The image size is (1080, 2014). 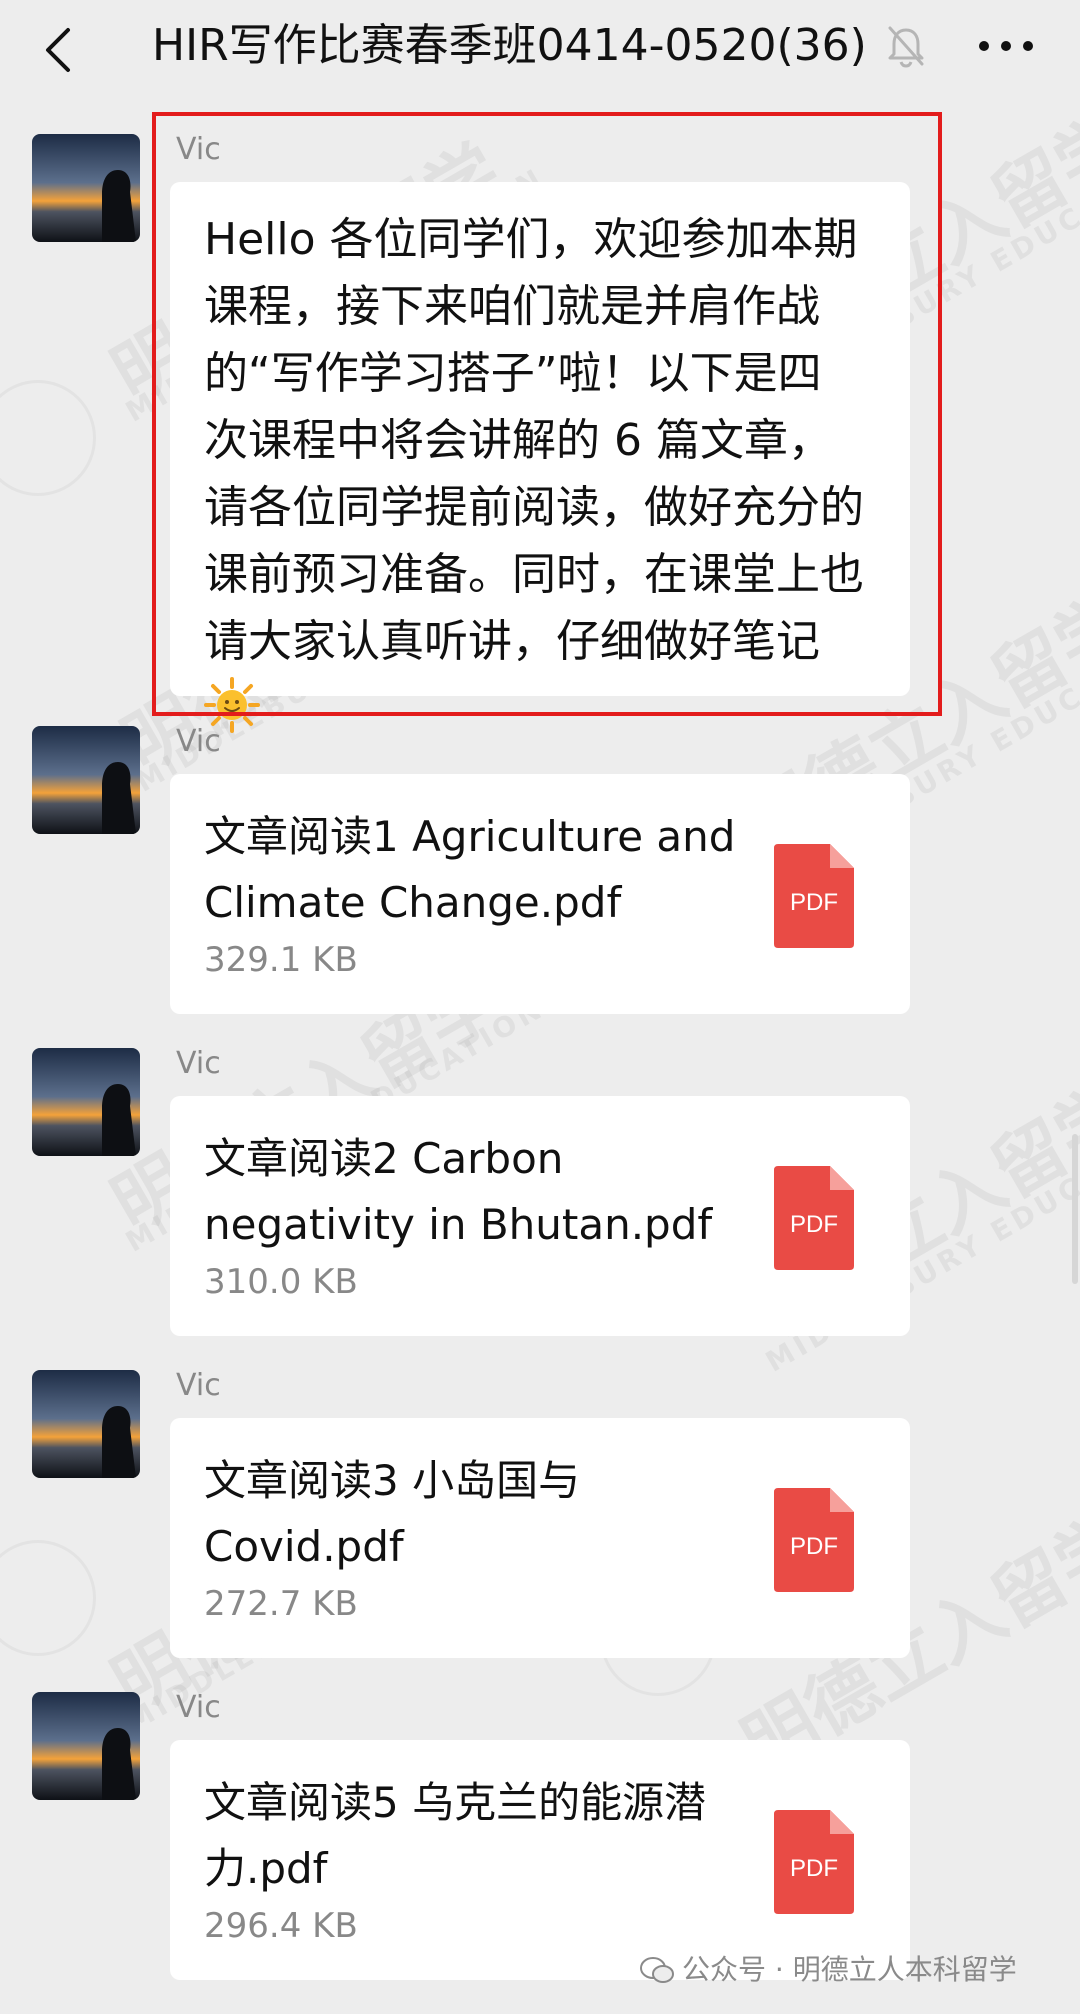 I want to click on chat-title: HIR写作比赛春季班0414-0520(36), so click(x=509, y=45).